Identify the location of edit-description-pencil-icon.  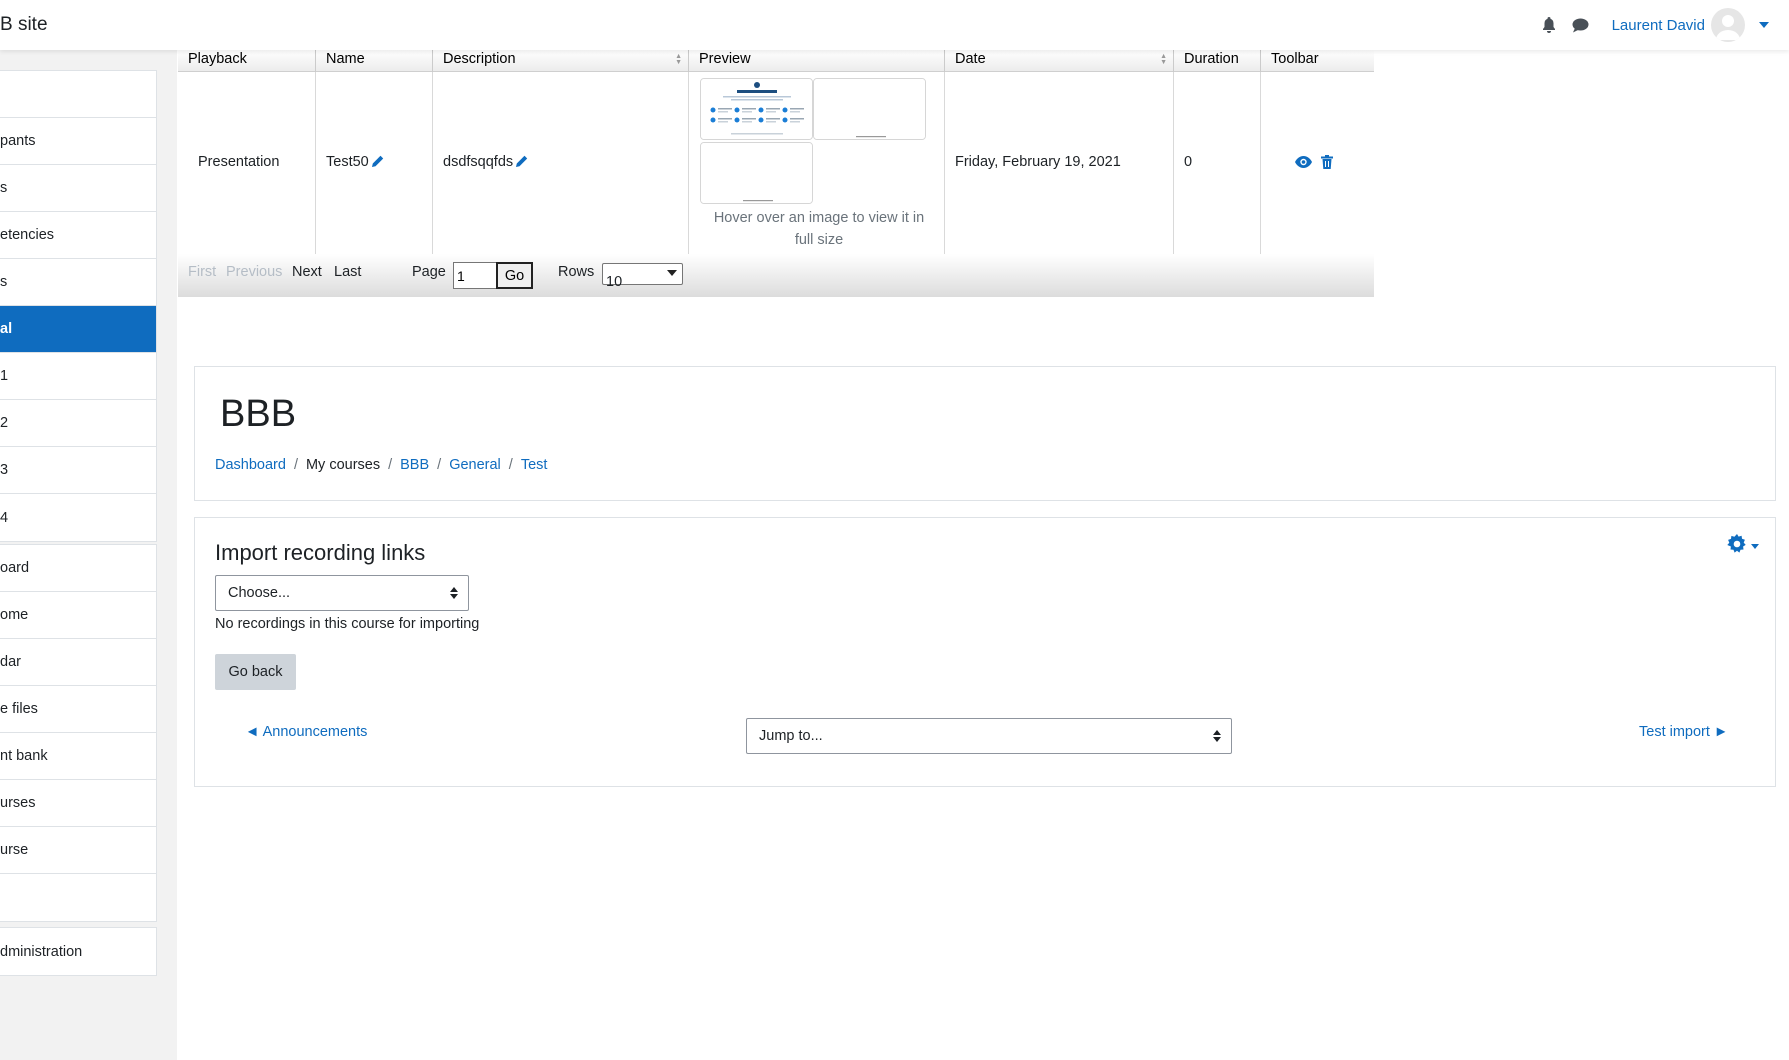
(521, 163).